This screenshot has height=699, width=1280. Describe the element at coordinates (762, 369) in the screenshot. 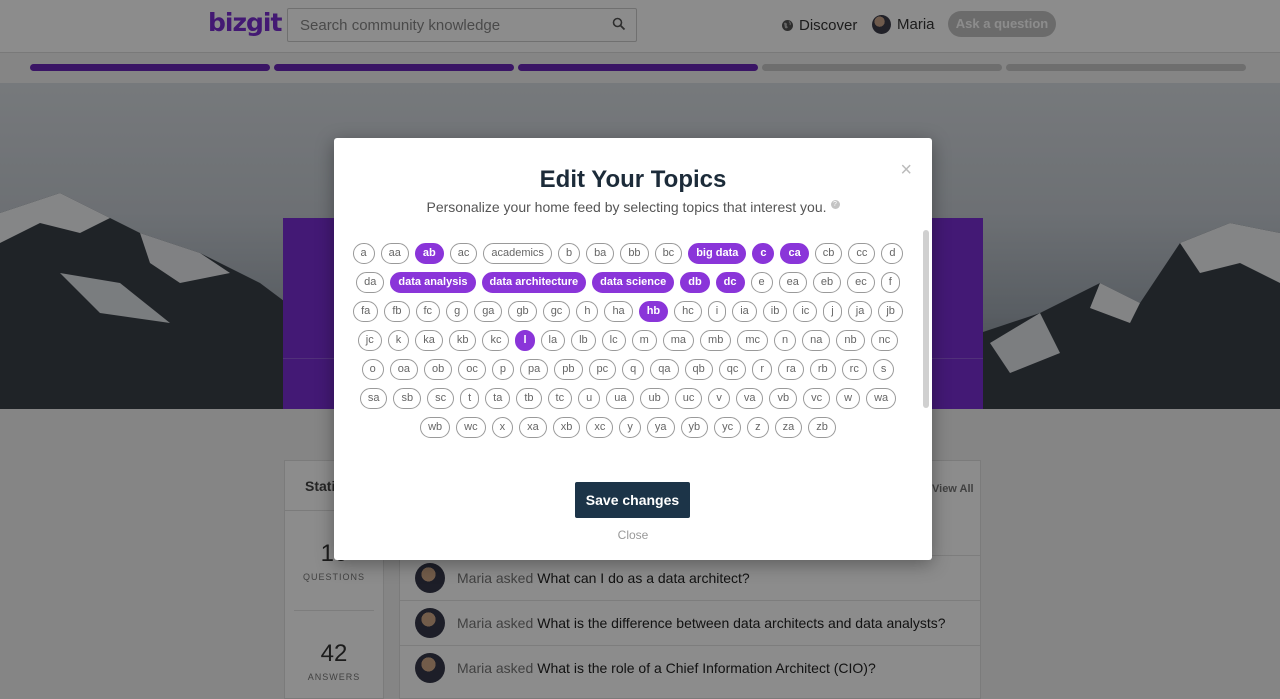

I see `topic-chip: r` at that location.